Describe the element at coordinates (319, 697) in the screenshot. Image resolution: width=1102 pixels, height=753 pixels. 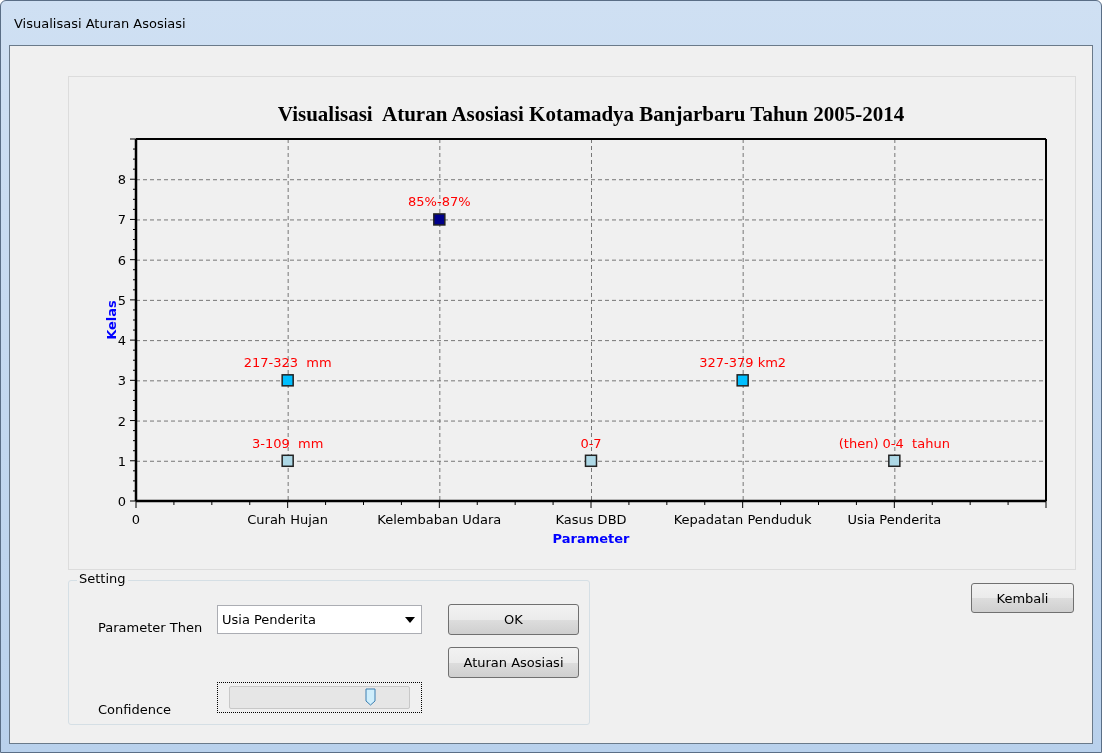
I see `confidence-slider` at that location.